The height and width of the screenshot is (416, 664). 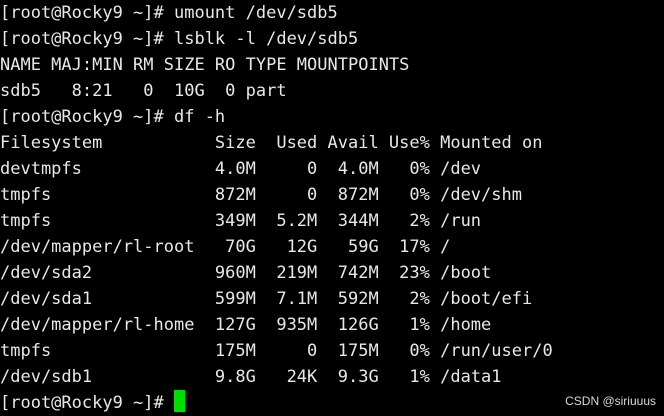 I want to click on shell-prompt: [root@Rocky9 ~]#, so click(x=87, y=403).